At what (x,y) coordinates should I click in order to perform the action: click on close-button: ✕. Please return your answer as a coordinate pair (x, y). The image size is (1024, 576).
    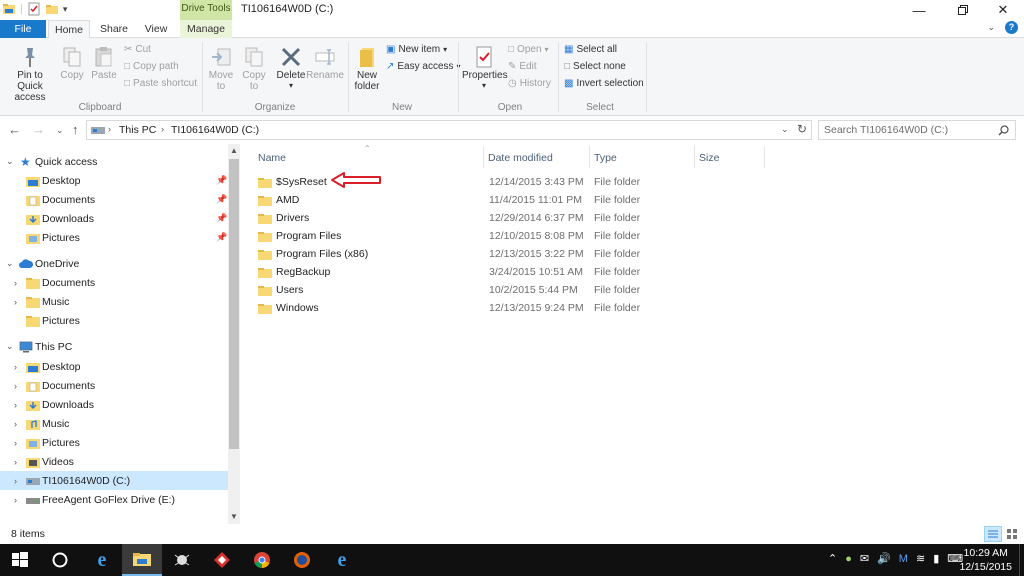
    Looking at the image, I should click on (1002, 10).